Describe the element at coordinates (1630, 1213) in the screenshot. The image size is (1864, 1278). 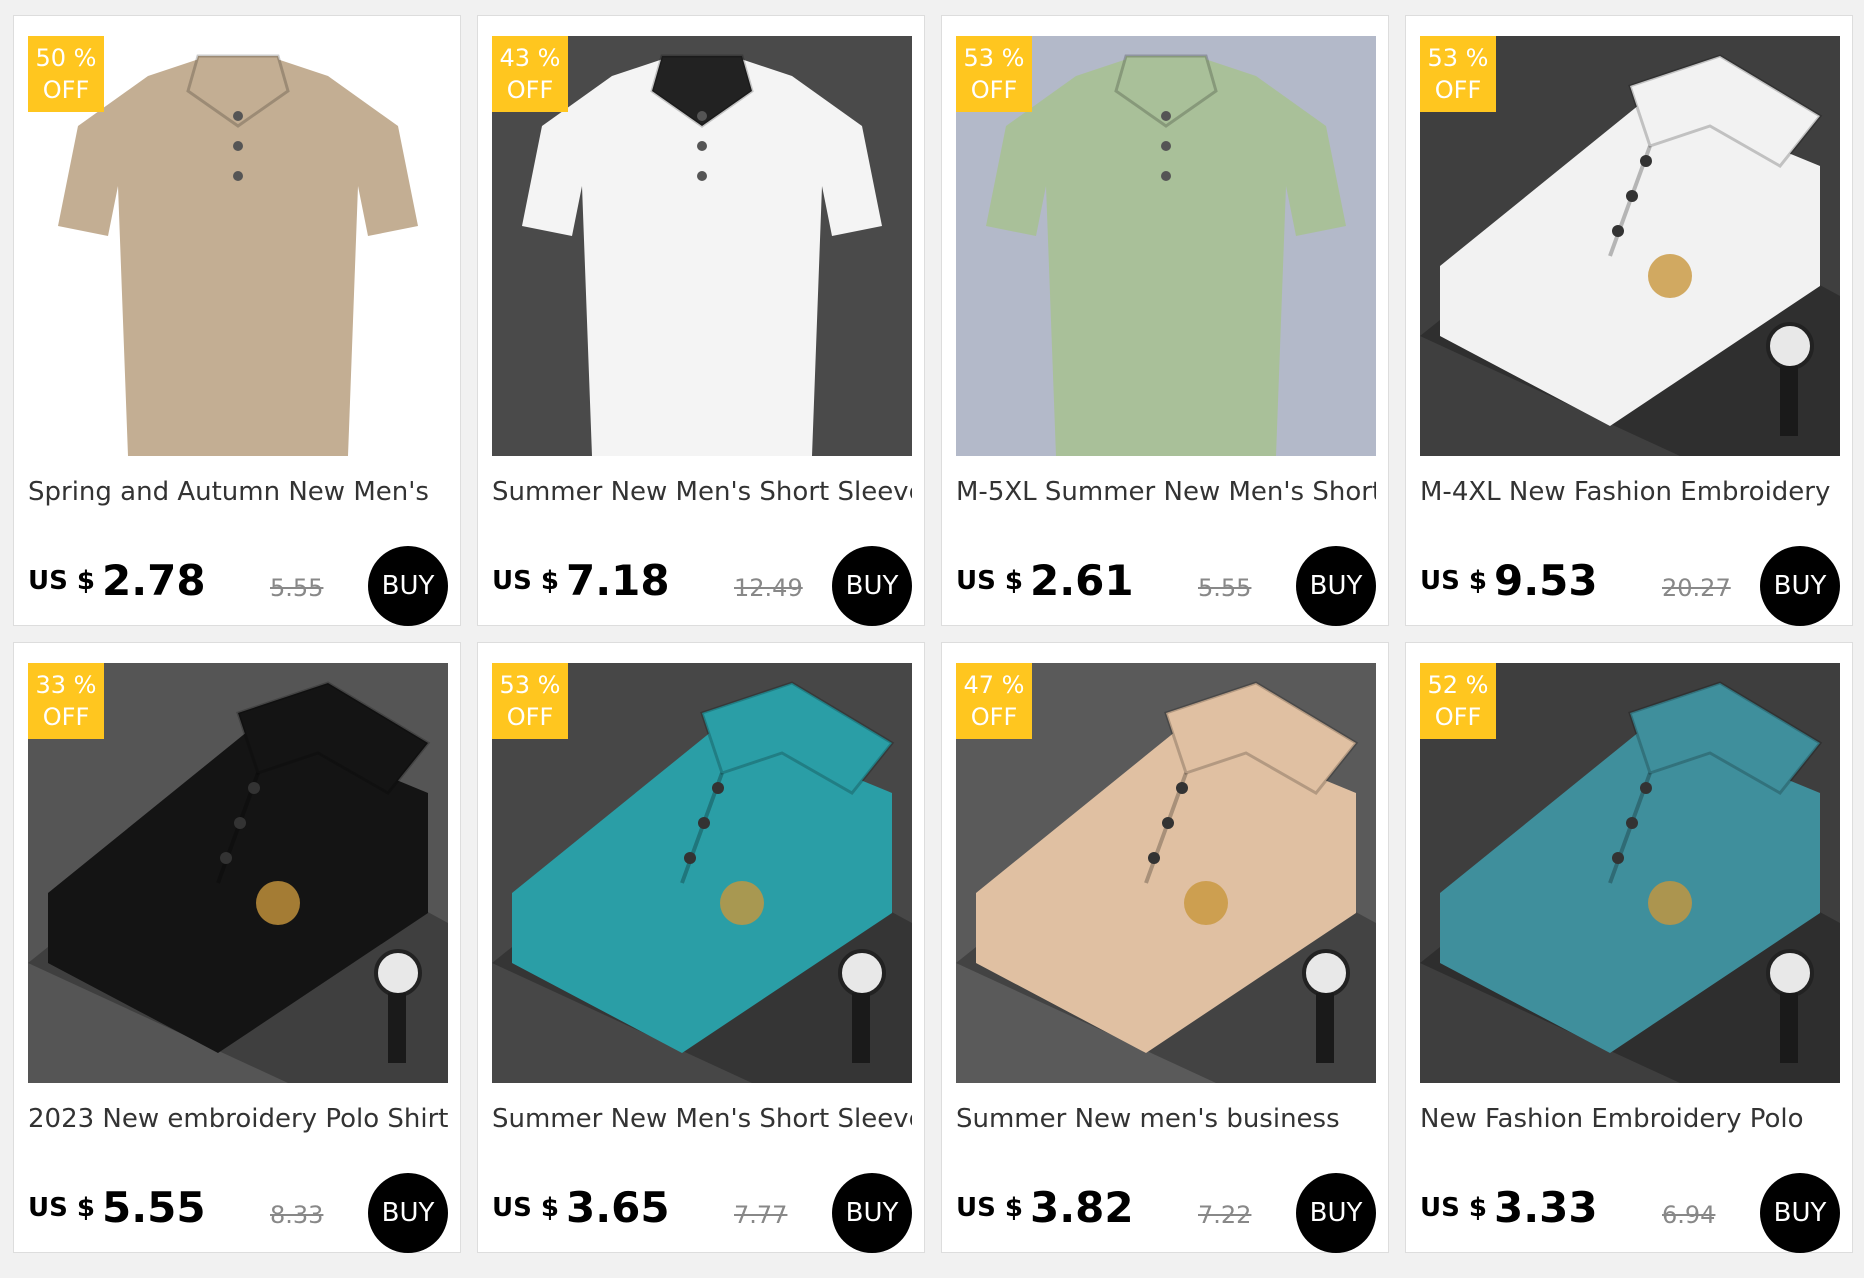
I see `price-row: US $3.33 6.94 BUY` at that location.